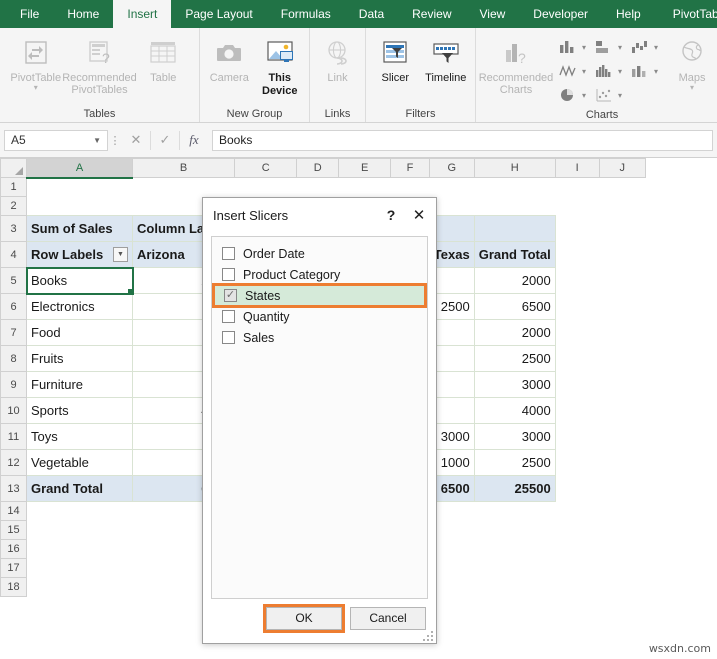  I want to click on formula-input: Books, so click(462, 140).